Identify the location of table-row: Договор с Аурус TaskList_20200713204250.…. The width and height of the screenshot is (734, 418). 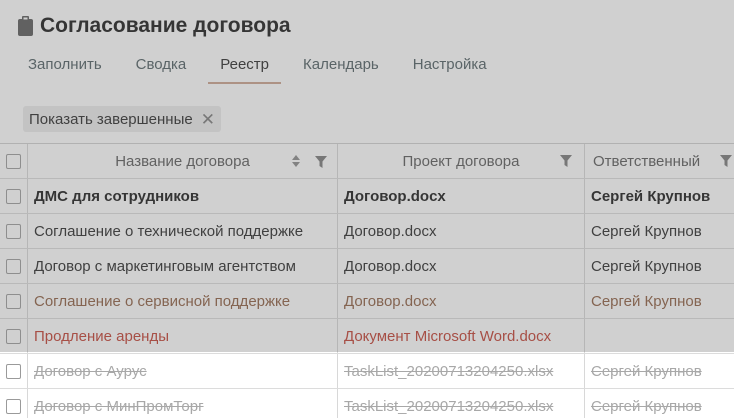
(367, 371).